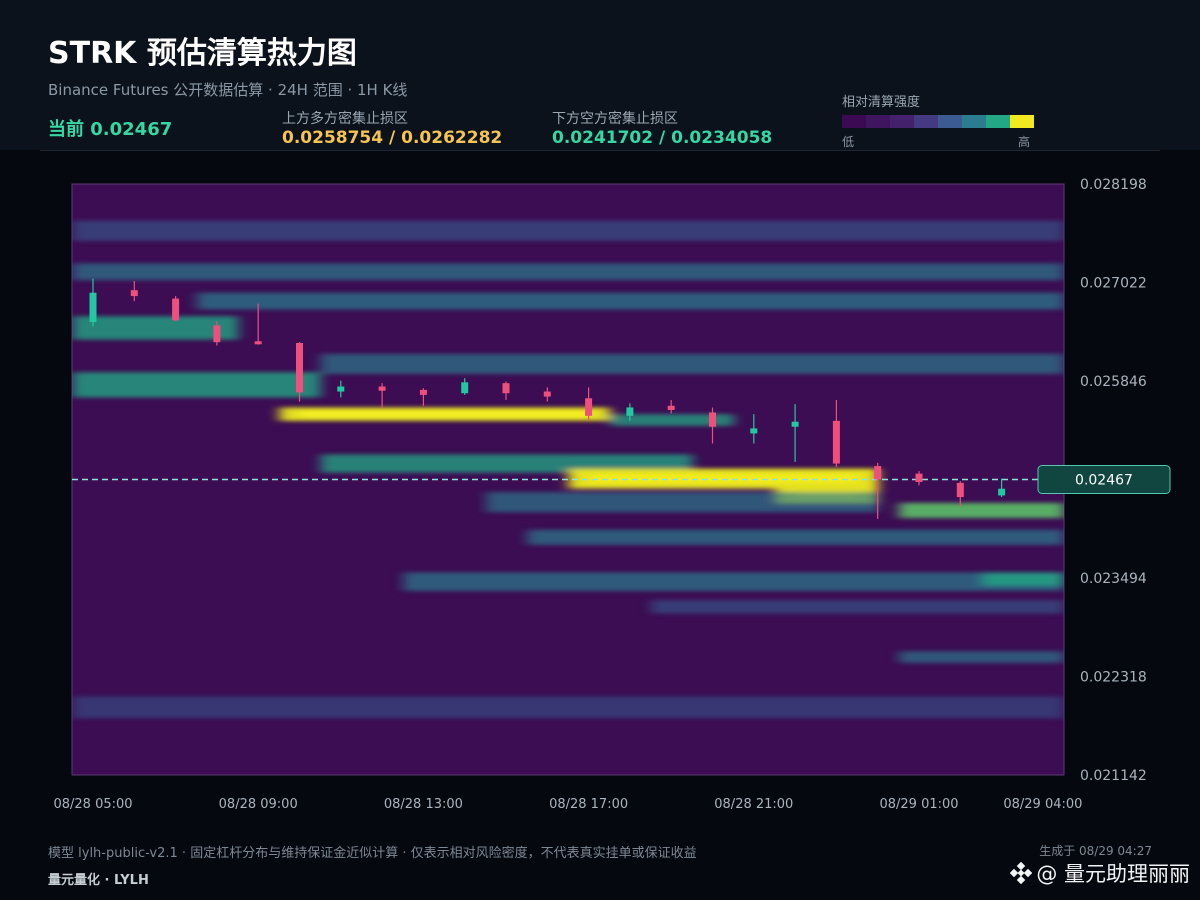 This screenshot has height=900, width=1200. I want to click on x-tick-label: 08/29 04:00, so click(1042, 804).